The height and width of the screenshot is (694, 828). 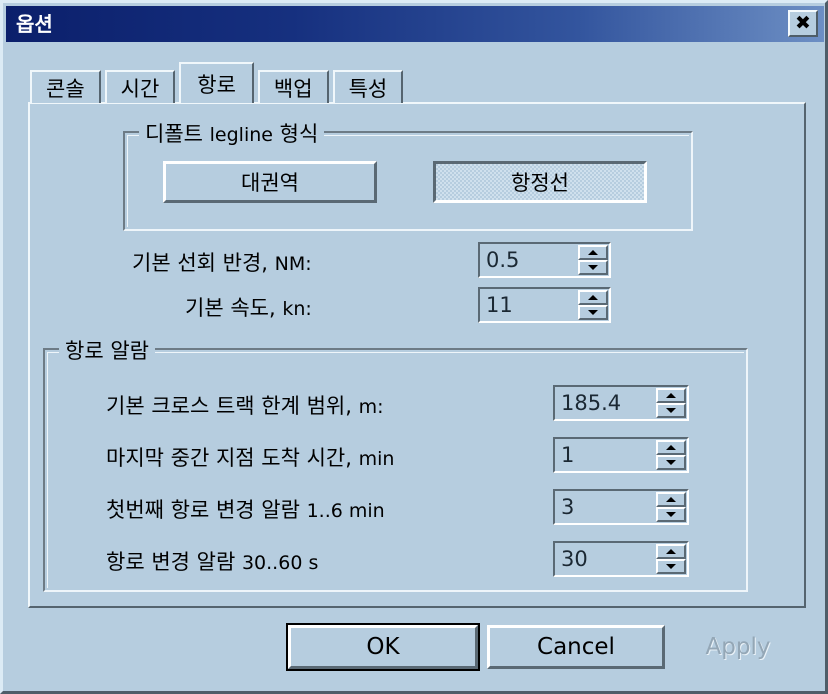 I want to click on first-course-change-alarm-value: 3, so click(x=605, y=507).